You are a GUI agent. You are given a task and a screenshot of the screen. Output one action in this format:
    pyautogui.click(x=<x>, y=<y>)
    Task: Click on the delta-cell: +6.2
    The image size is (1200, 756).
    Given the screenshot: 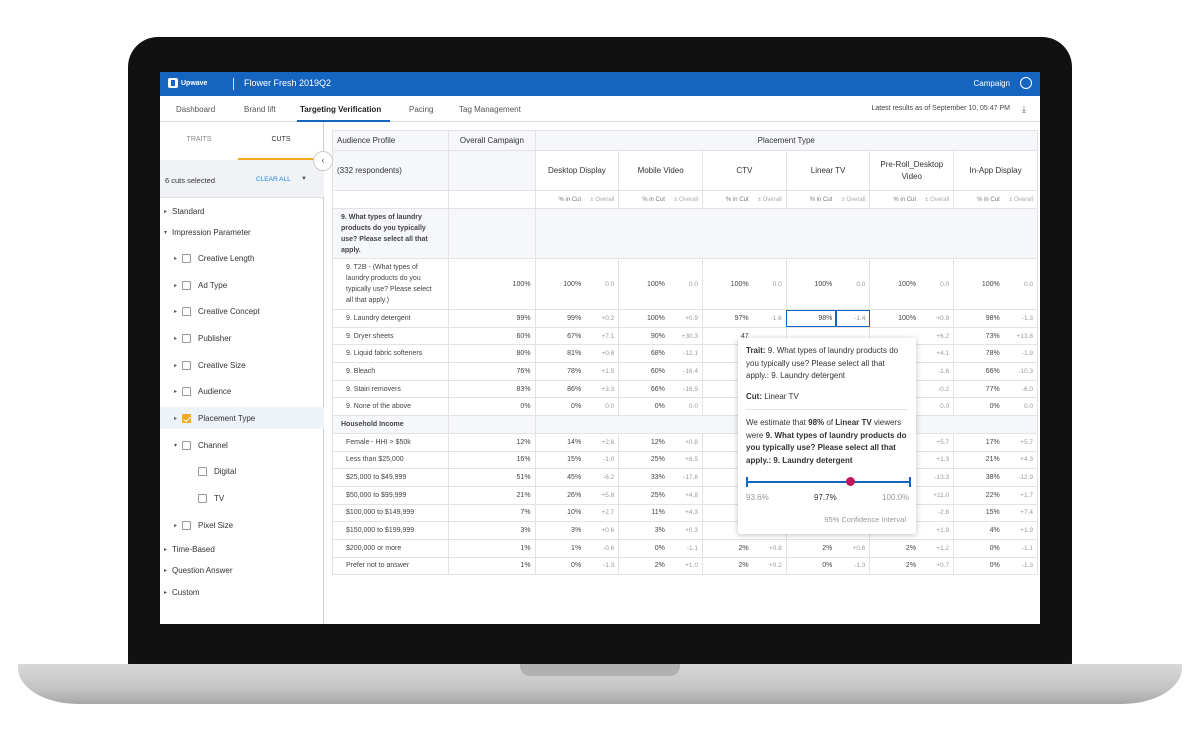 What is the action you would take?
    pyautogui.click(x=937, y=336)
    